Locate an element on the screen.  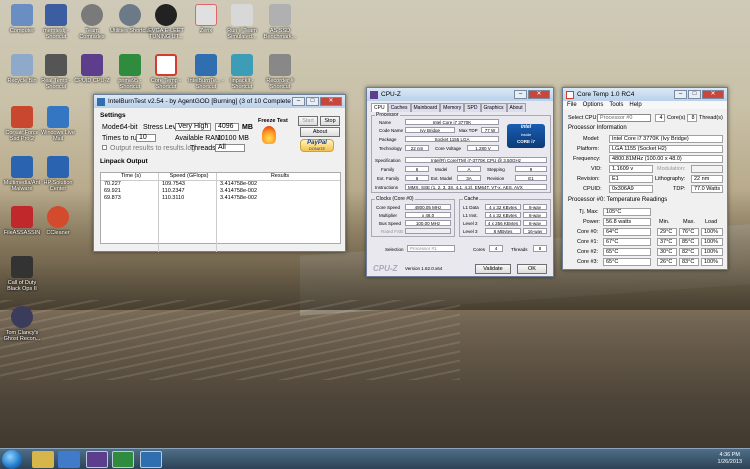
desktop-icon-codbo2: Call of Duty Black Ops II is located at coordinates (22, 274).